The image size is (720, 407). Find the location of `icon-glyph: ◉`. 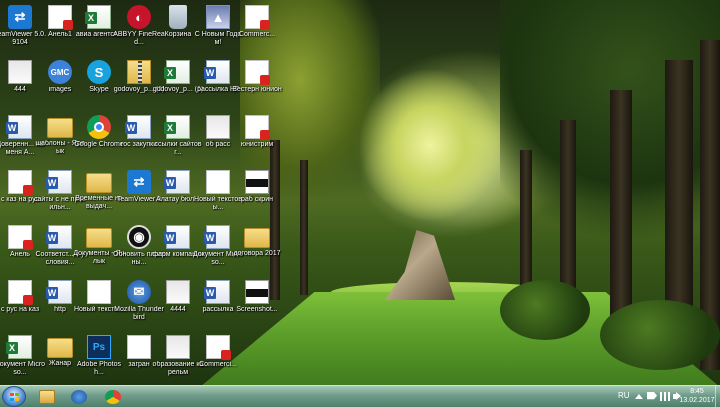

icon-glyph: ◉ is located at coordinates (139, 236).